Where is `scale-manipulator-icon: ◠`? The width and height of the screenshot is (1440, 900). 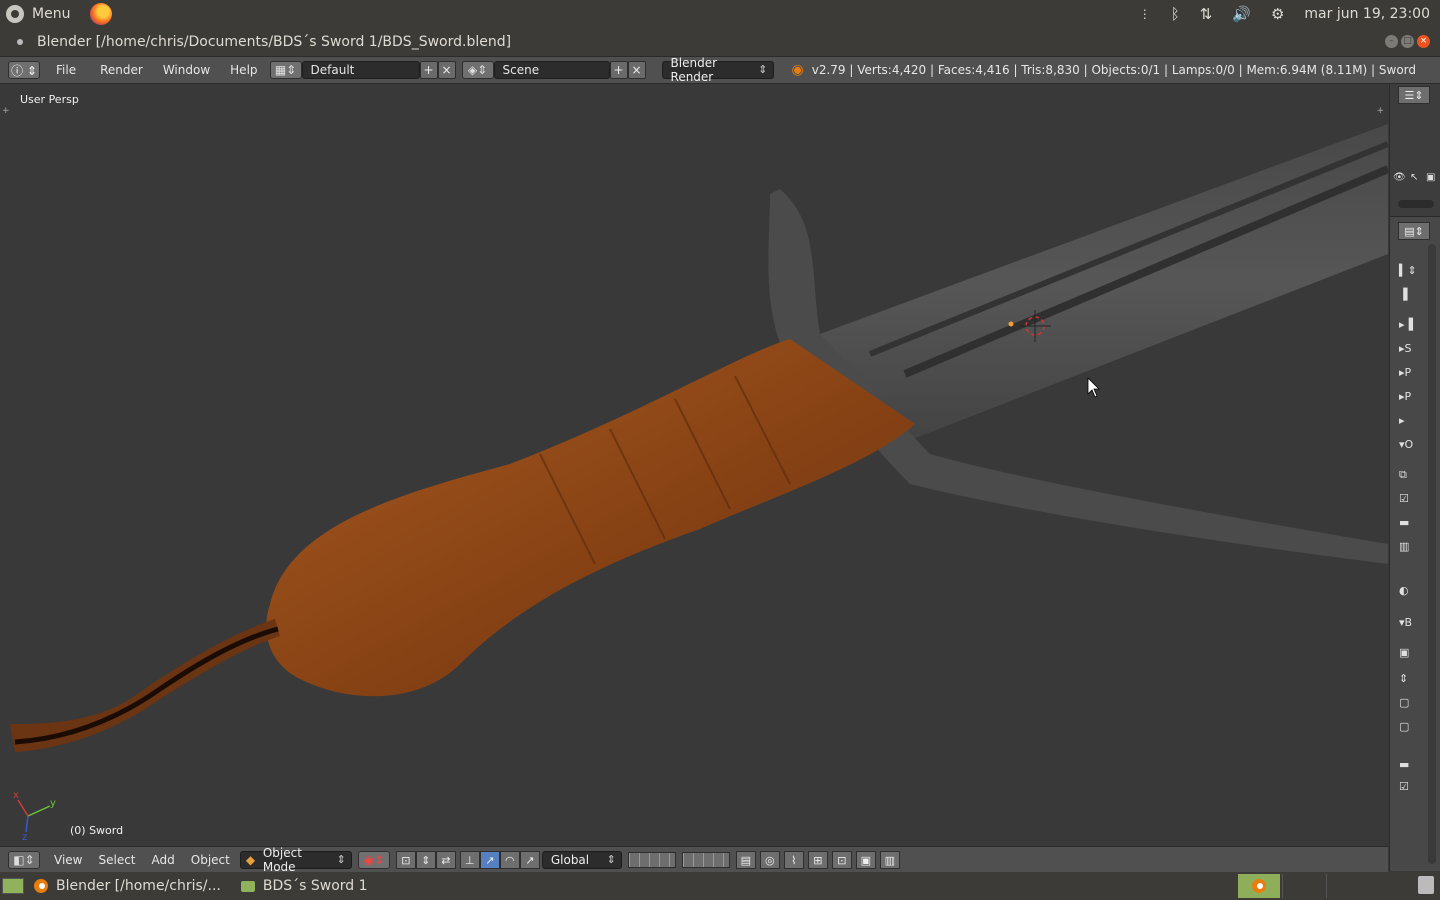
scale-manipulator-icon: ◠ is located at coordinates (509, 860).